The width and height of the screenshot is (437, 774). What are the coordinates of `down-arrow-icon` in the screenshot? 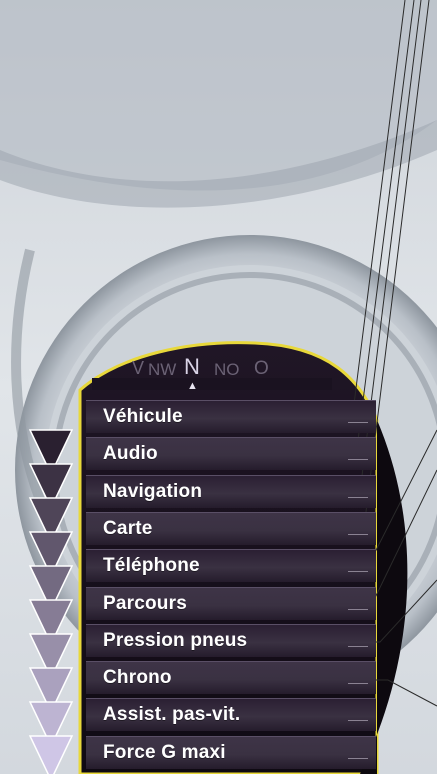 It's located at (51, 754).